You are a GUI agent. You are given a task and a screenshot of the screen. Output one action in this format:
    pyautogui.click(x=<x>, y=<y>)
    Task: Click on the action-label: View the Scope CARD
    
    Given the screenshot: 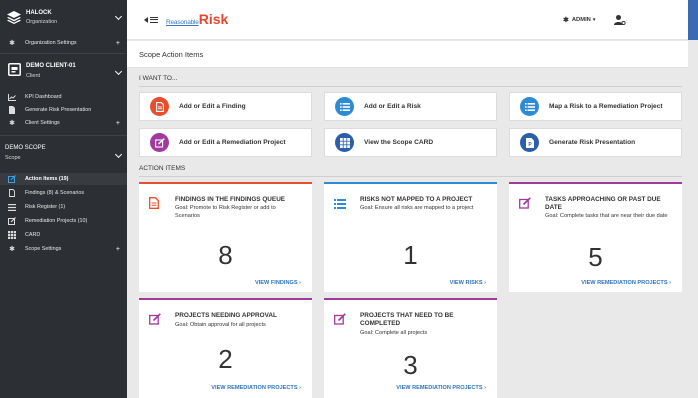 What is the action you would take?
    pyautogui.click(x=399, y=142)
    